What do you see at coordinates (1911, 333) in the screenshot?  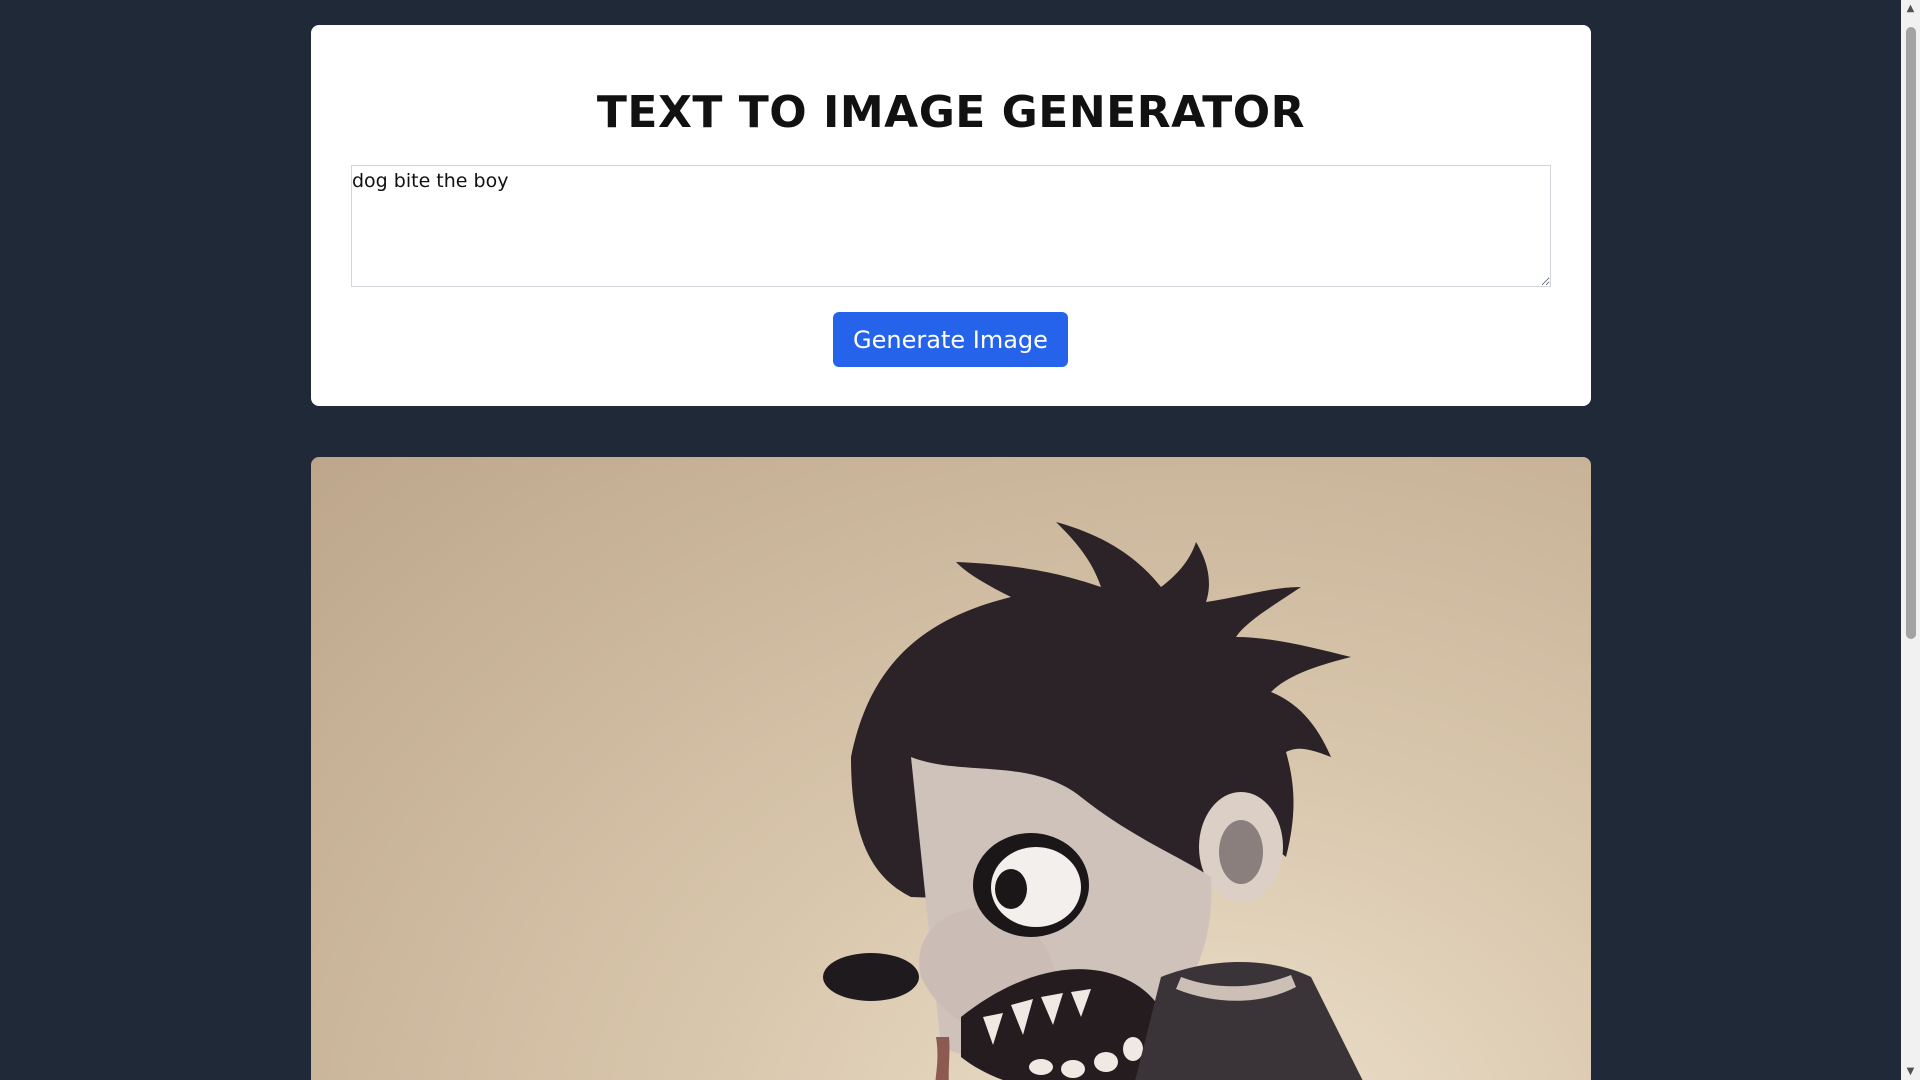 I see `scroll-thumb` at bounding box center [1911, 333].